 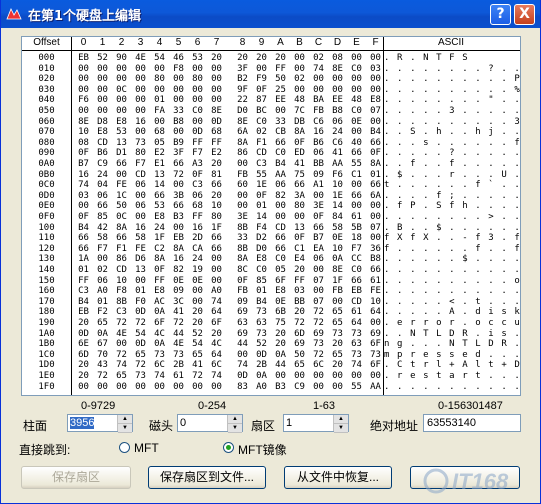 What do you see at coordinates (121, 217) in the screenshot?
I see `hex-byte: 0C` at bounding box center [121, 217].